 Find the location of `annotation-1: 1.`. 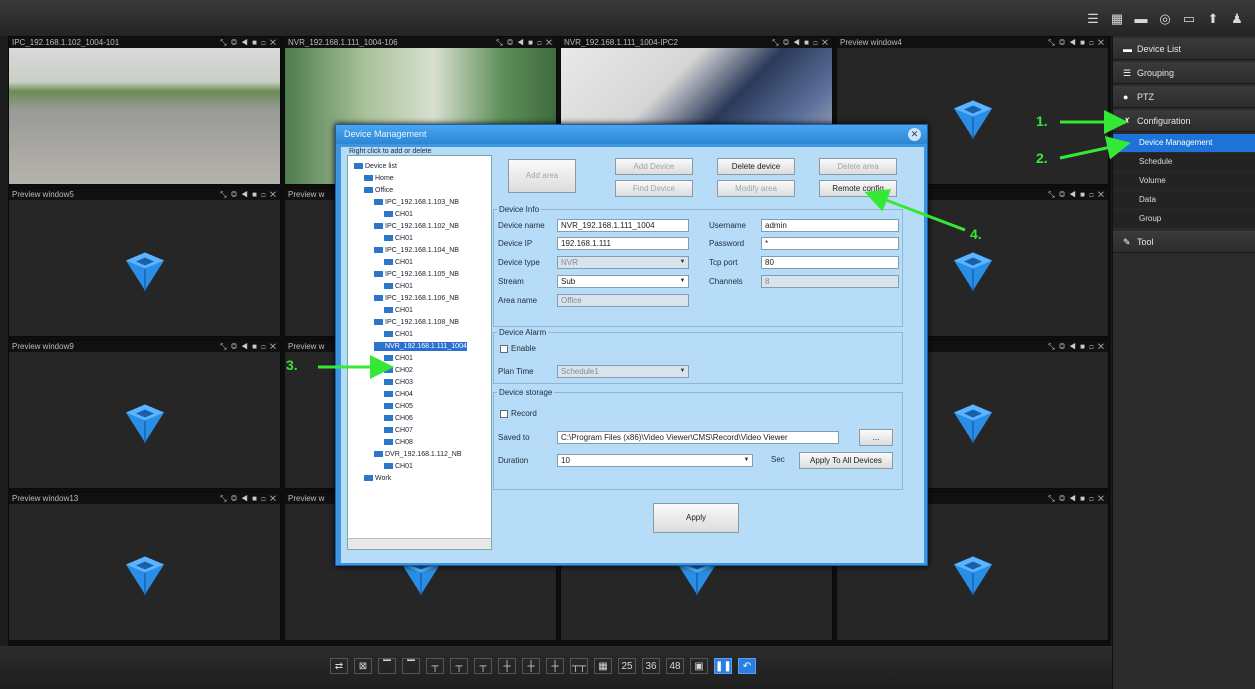

annotation-1: 1. is located at coordinates (1042, 121).